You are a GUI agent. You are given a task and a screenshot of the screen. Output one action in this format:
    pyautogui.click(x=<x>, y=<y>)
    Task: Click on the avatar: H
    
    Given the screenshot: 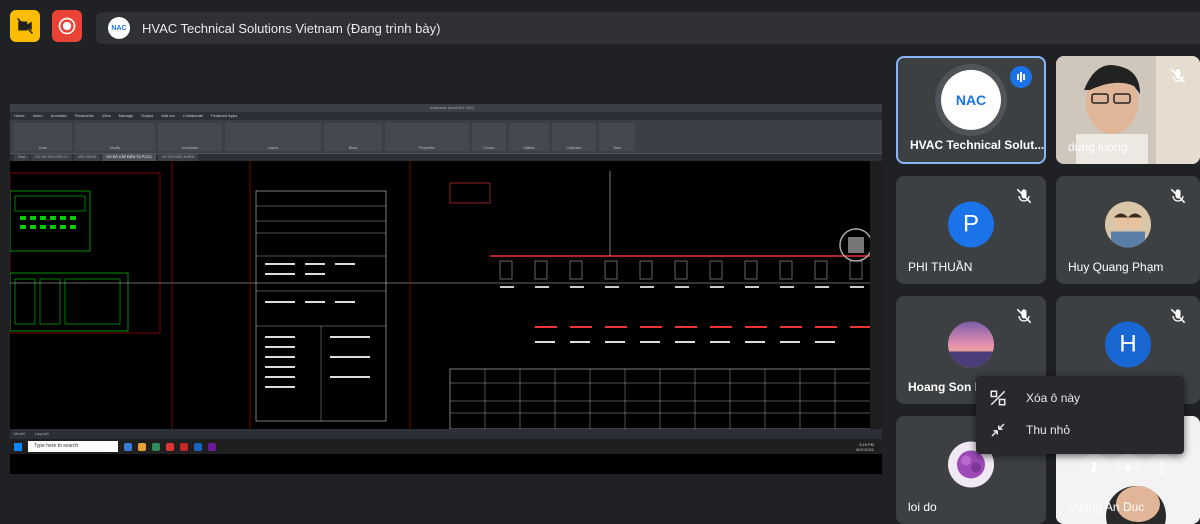 What is the action you would take?
    pyautogui.click(x=1128, y=344)
    